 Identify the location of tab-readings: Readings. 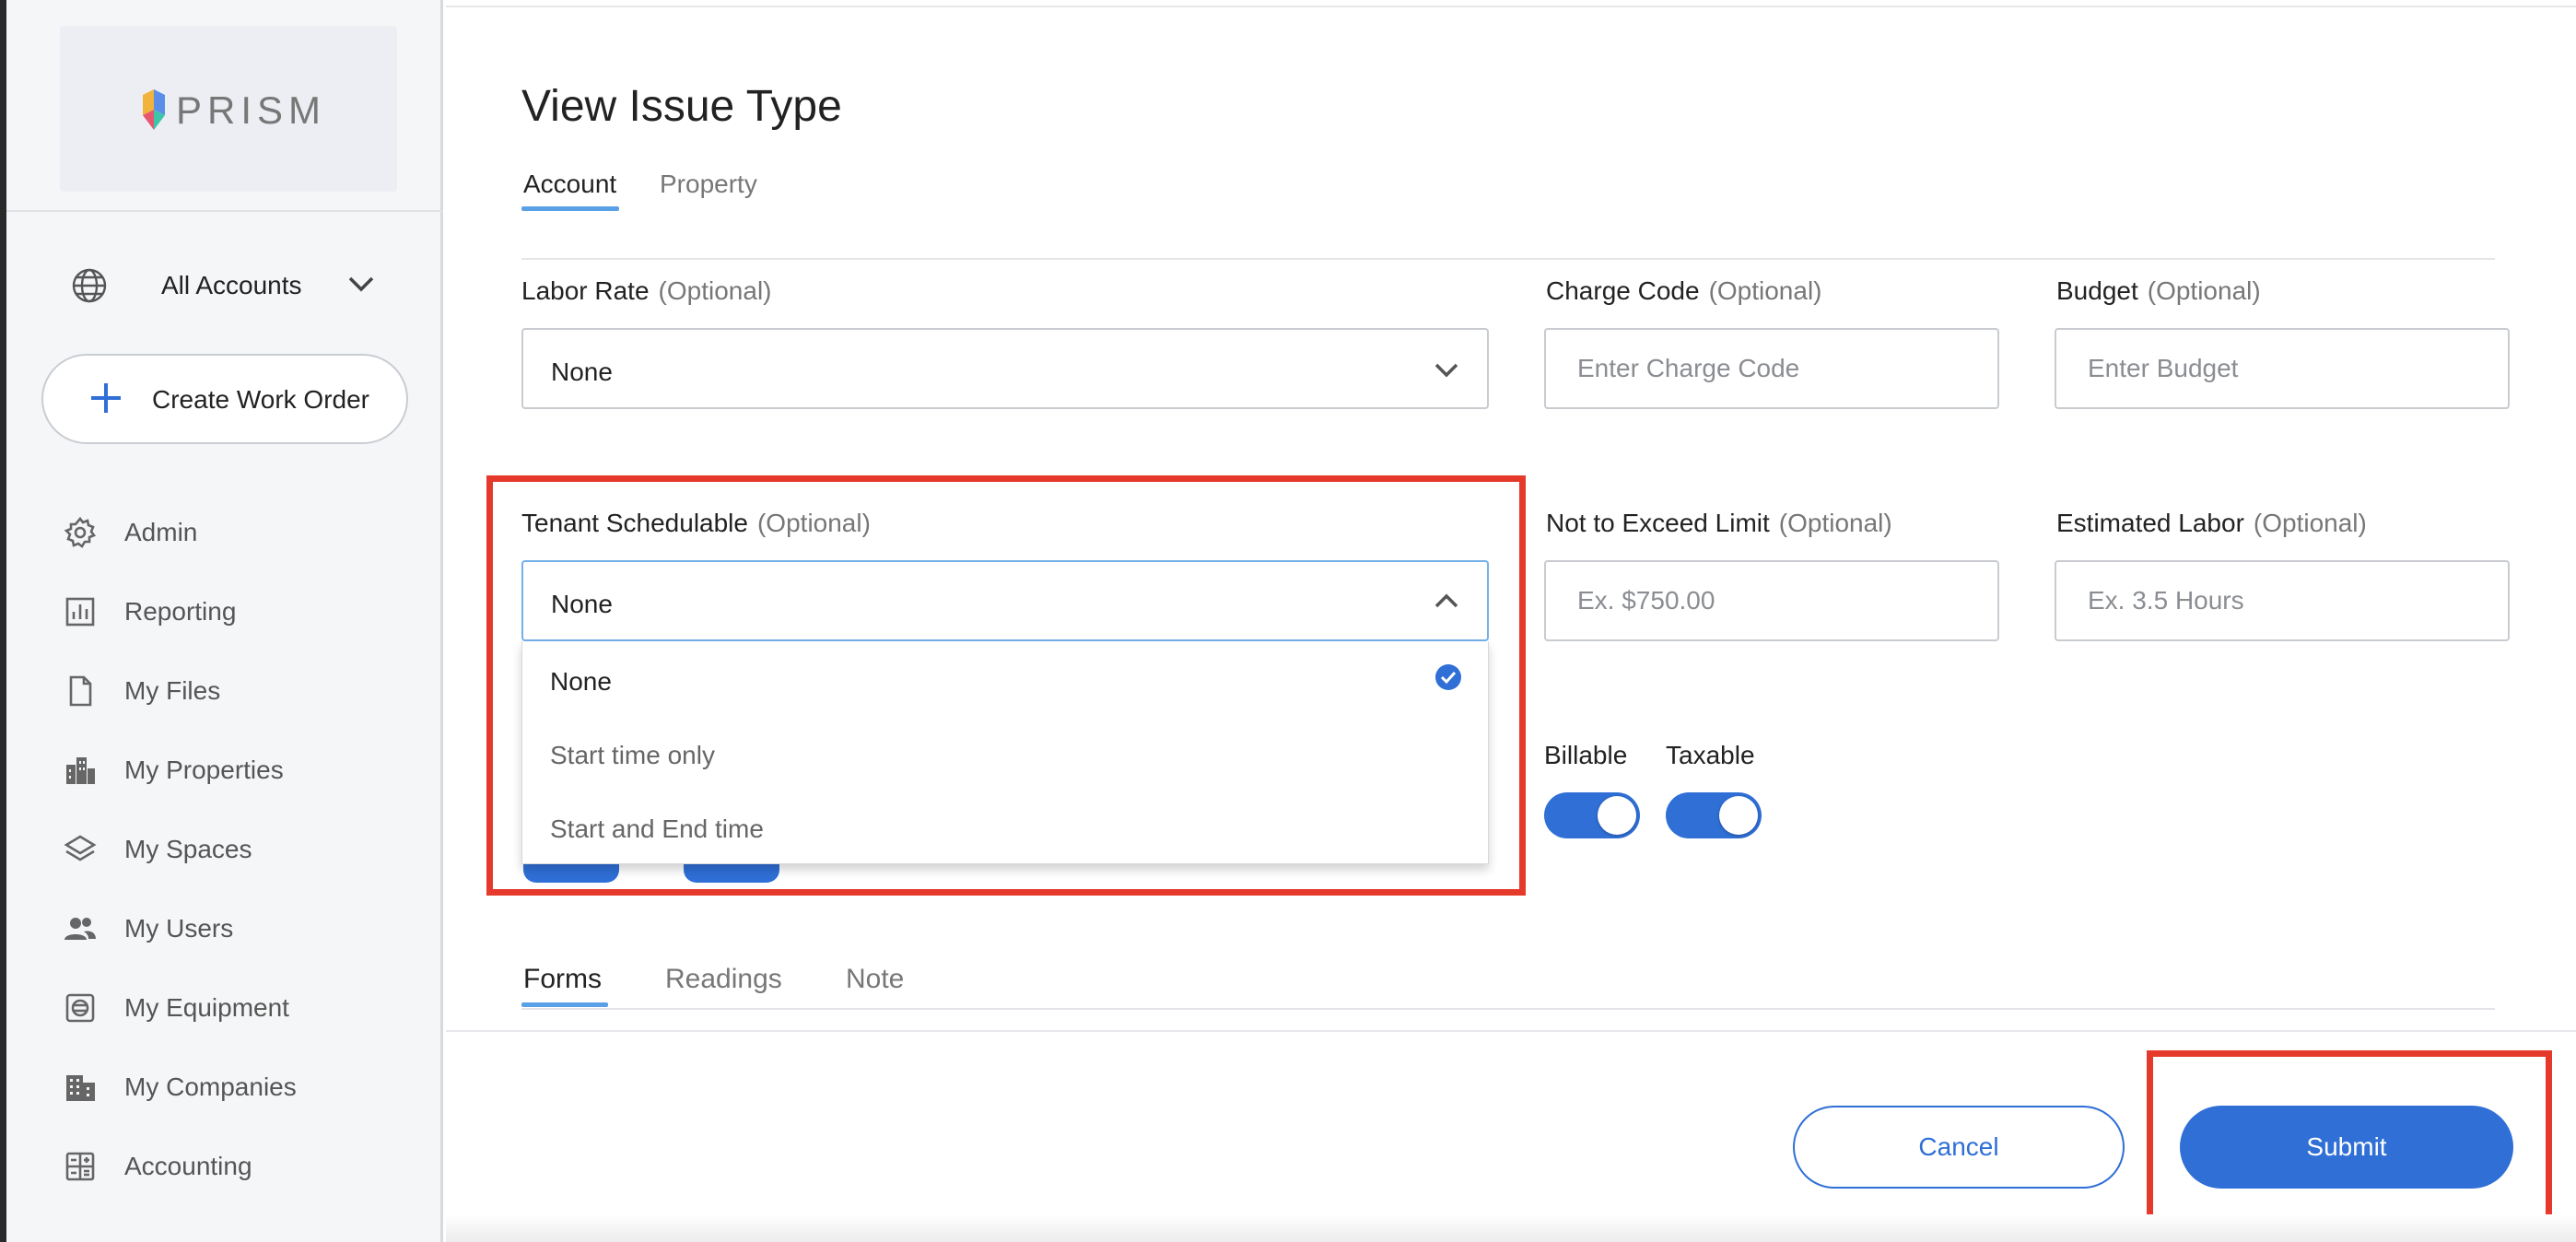
(723, 979).